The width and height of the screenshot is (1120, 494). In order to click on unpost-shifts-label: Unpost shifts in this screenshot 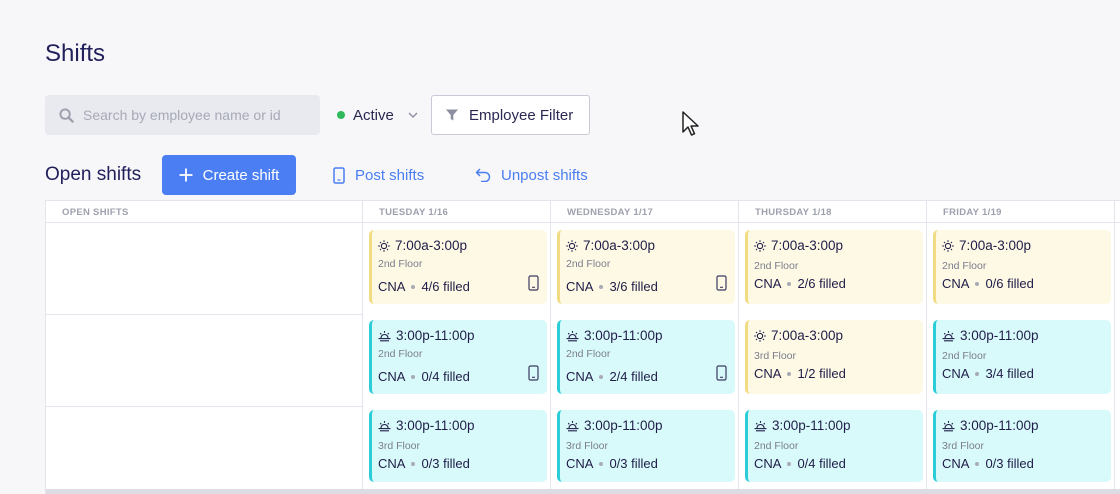, I will do `click(544, 175)`.